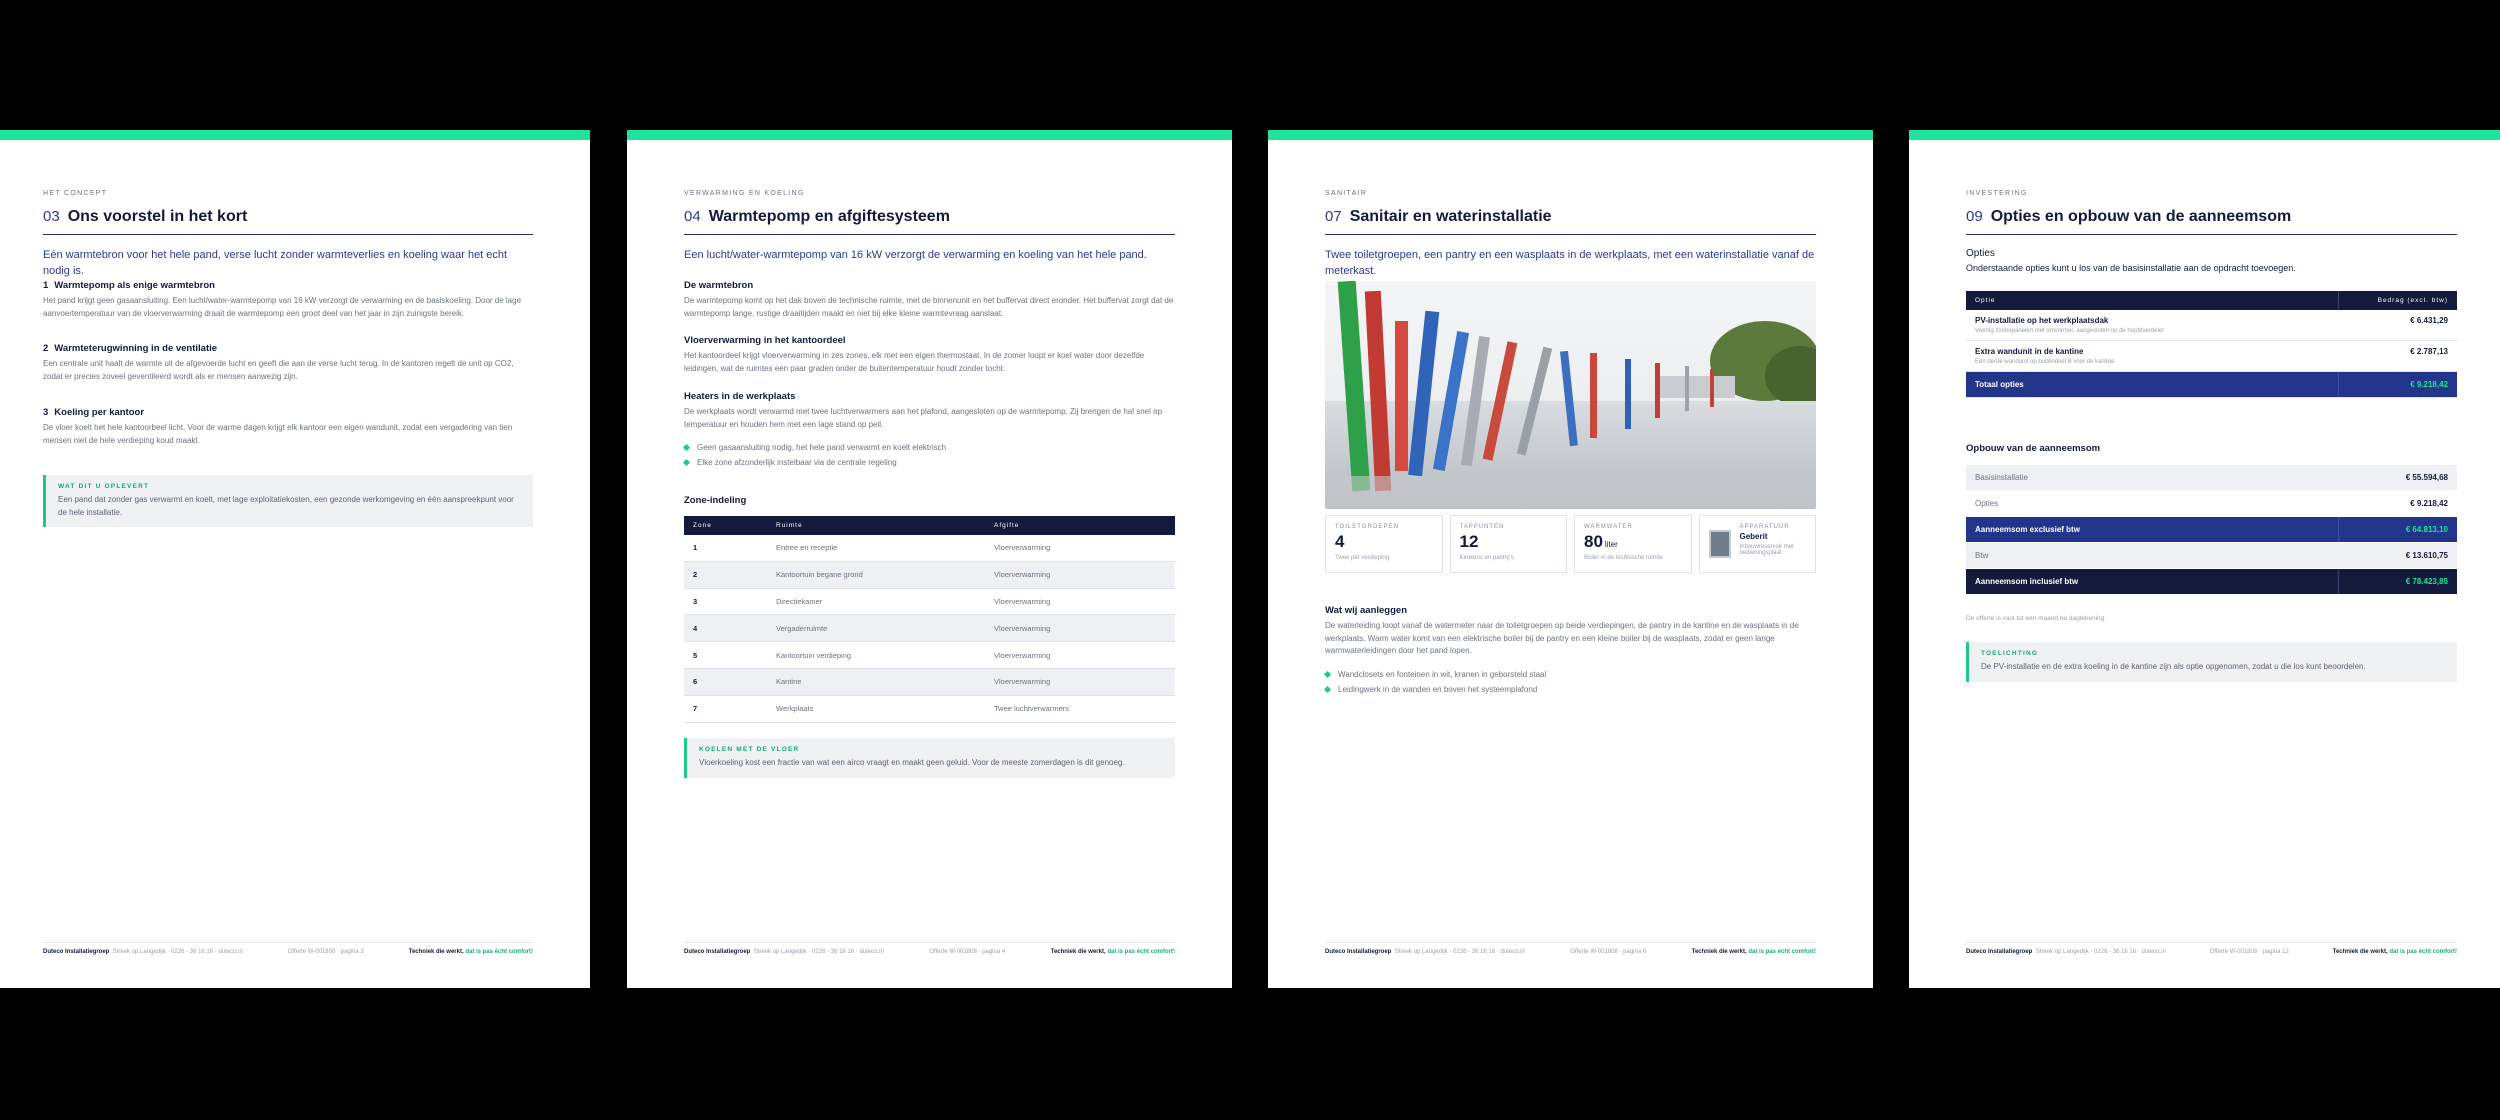 This screenshot has height=1120, width=2500. What do you see at coordinates (2397, 384) in the screenshot?
I see `total-amount: € 9.218,42` at bounding box center [2397, 384].